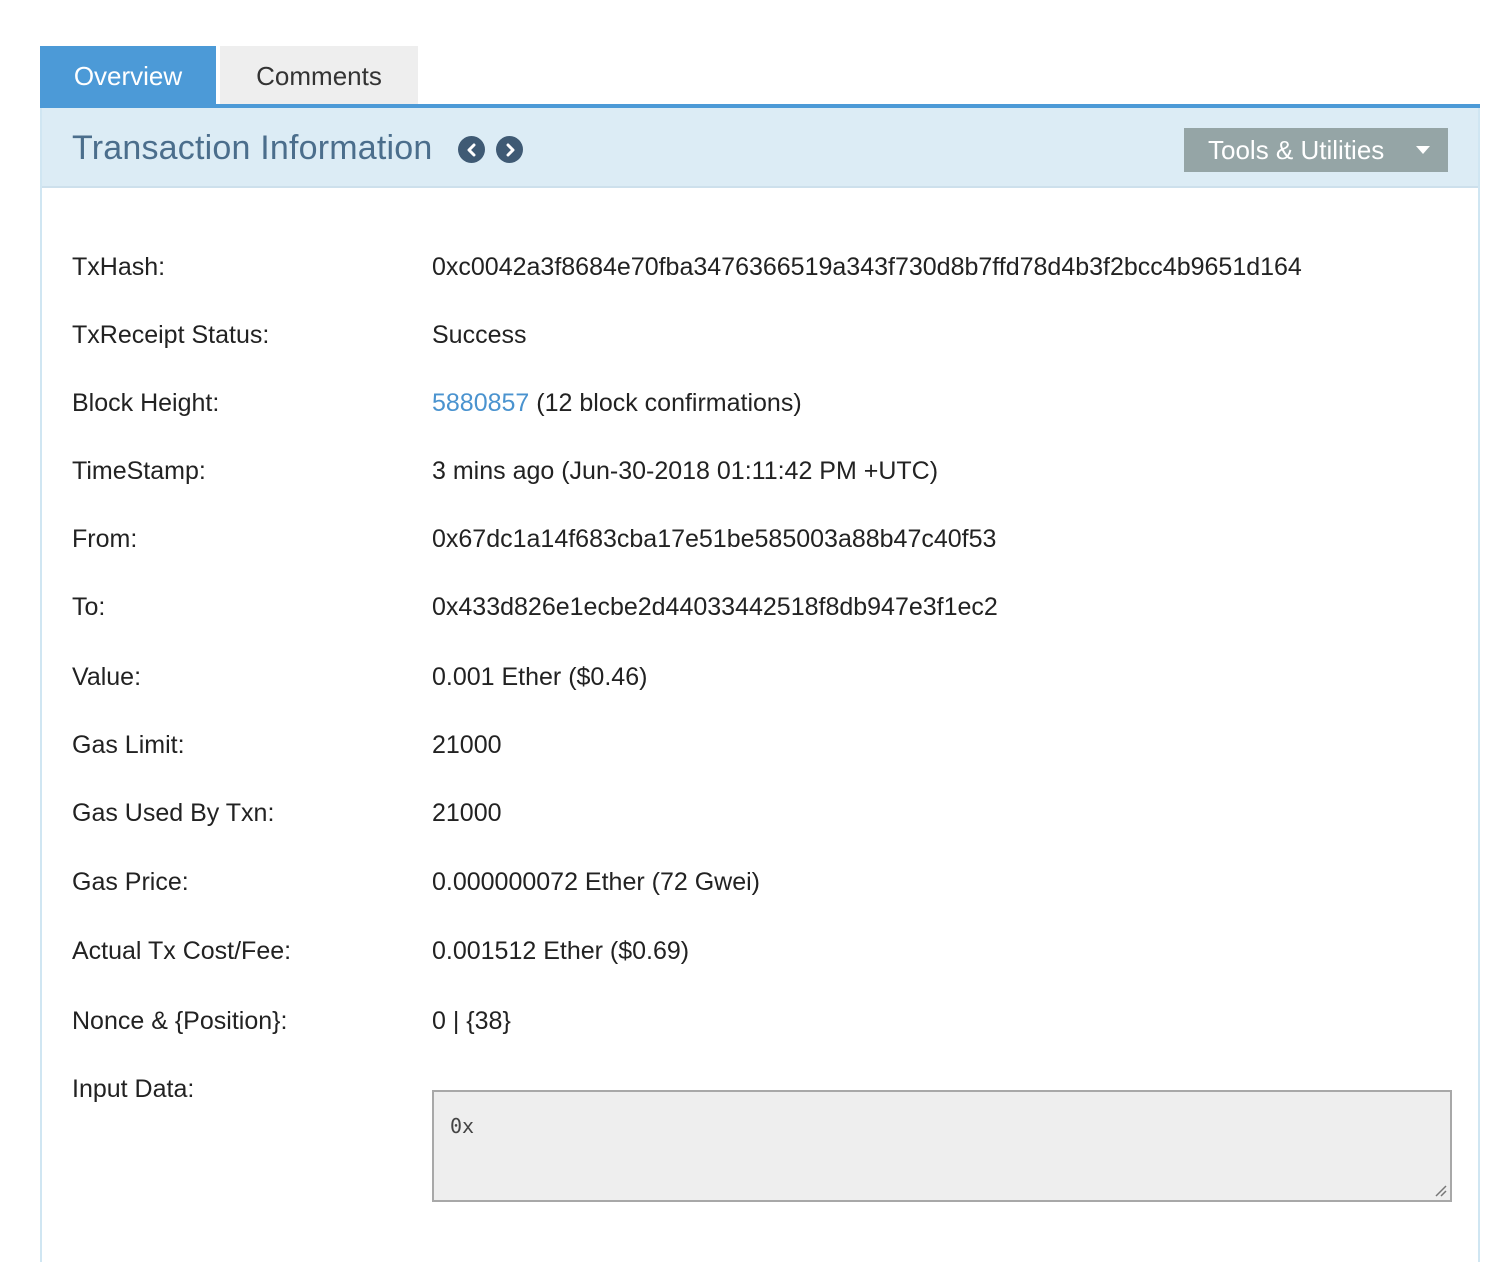  What do you see at coordinates (252, 148) in the screenshot?
I see `page-title: Transaction Information` at bounding box center [252, 148].